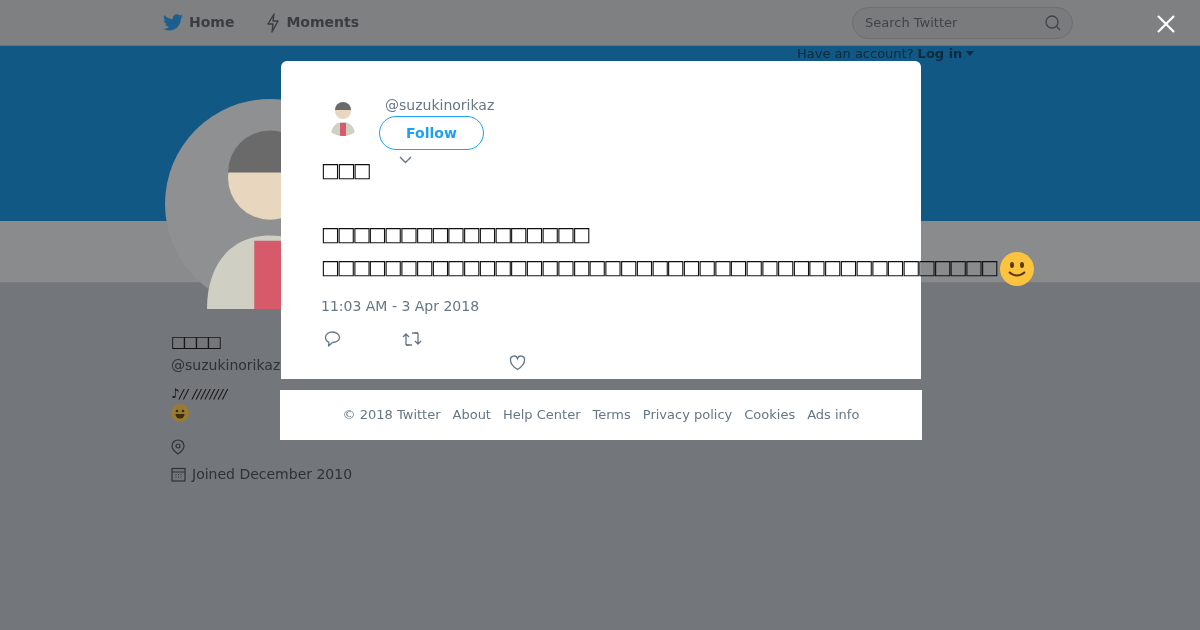 The width and height of the screenshot is (1200, 630). What do you see at coordinates (400, 306) in the screenshot?
I see `tweet-timestamp: 11:03 AM - 3 Apr 2018` at bounding box center [400, 306].